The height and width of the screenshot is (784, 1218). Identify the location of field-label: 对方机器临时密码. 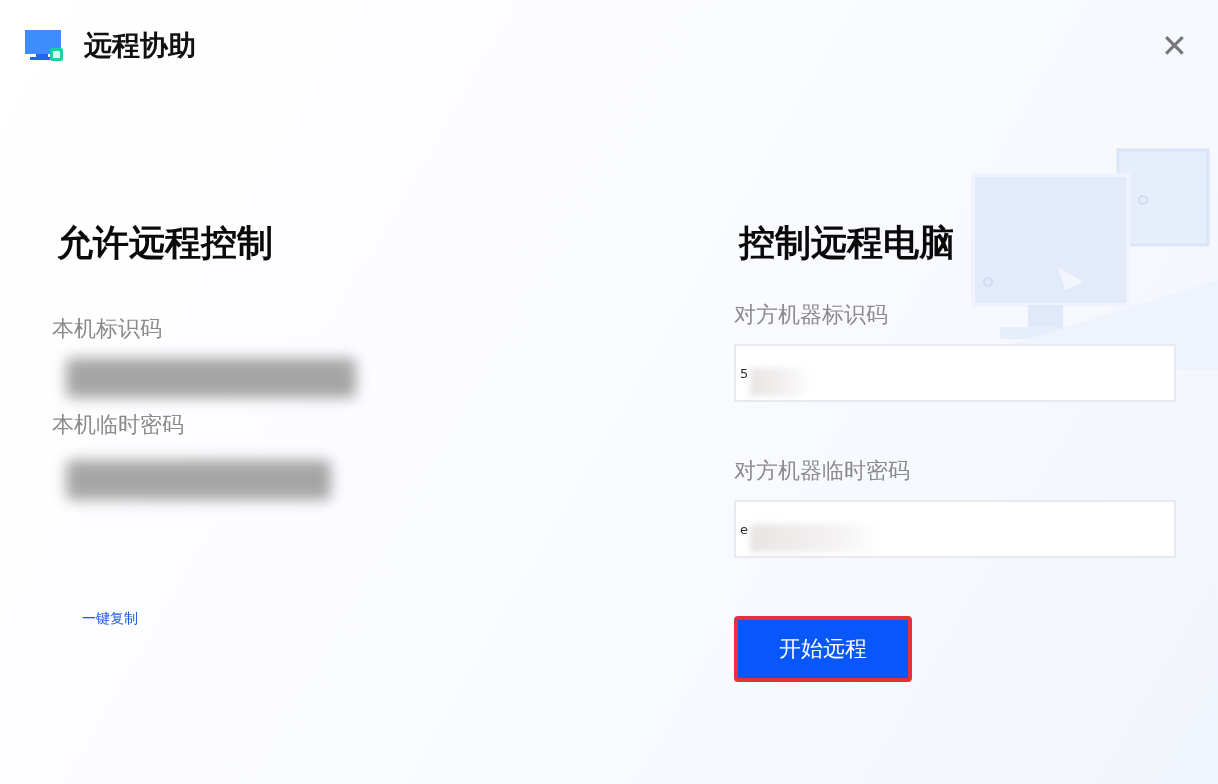
(822, 471).